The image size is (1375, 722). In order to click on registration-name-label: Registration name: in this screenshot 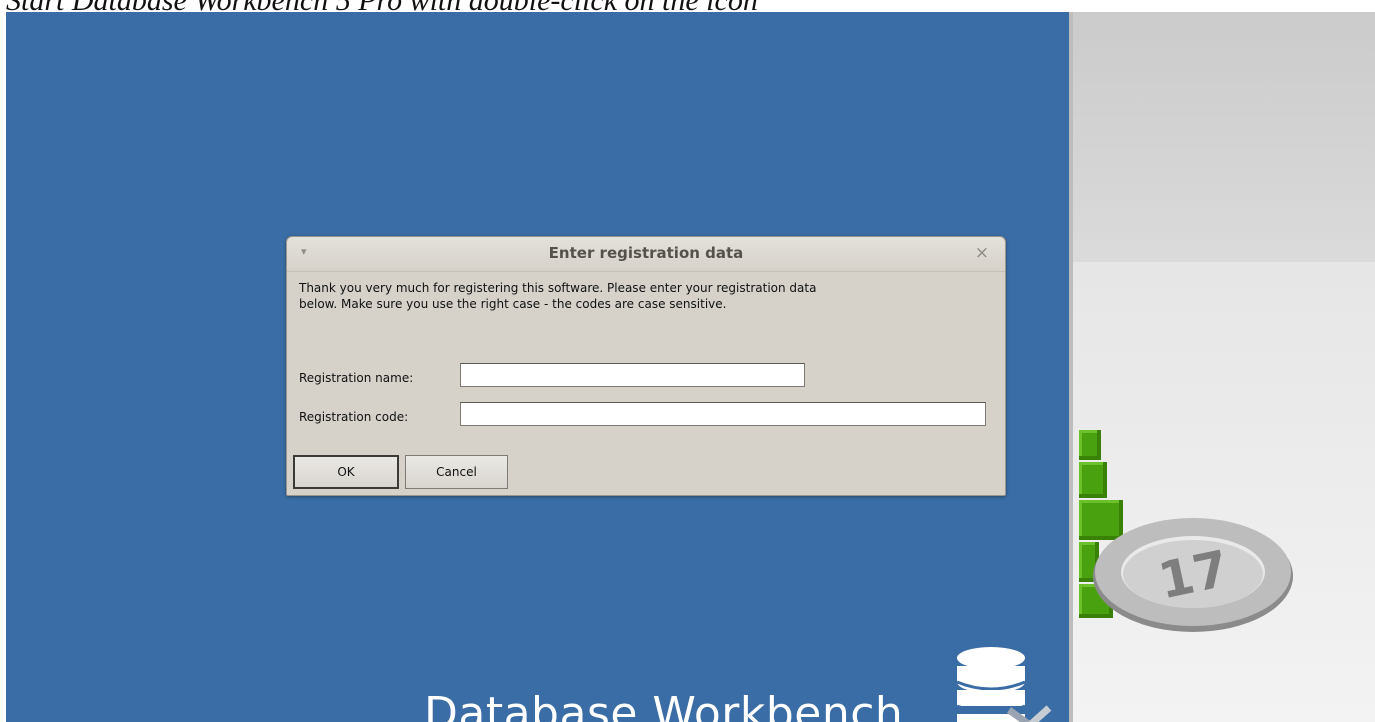, I will do `click(356, 378)`.